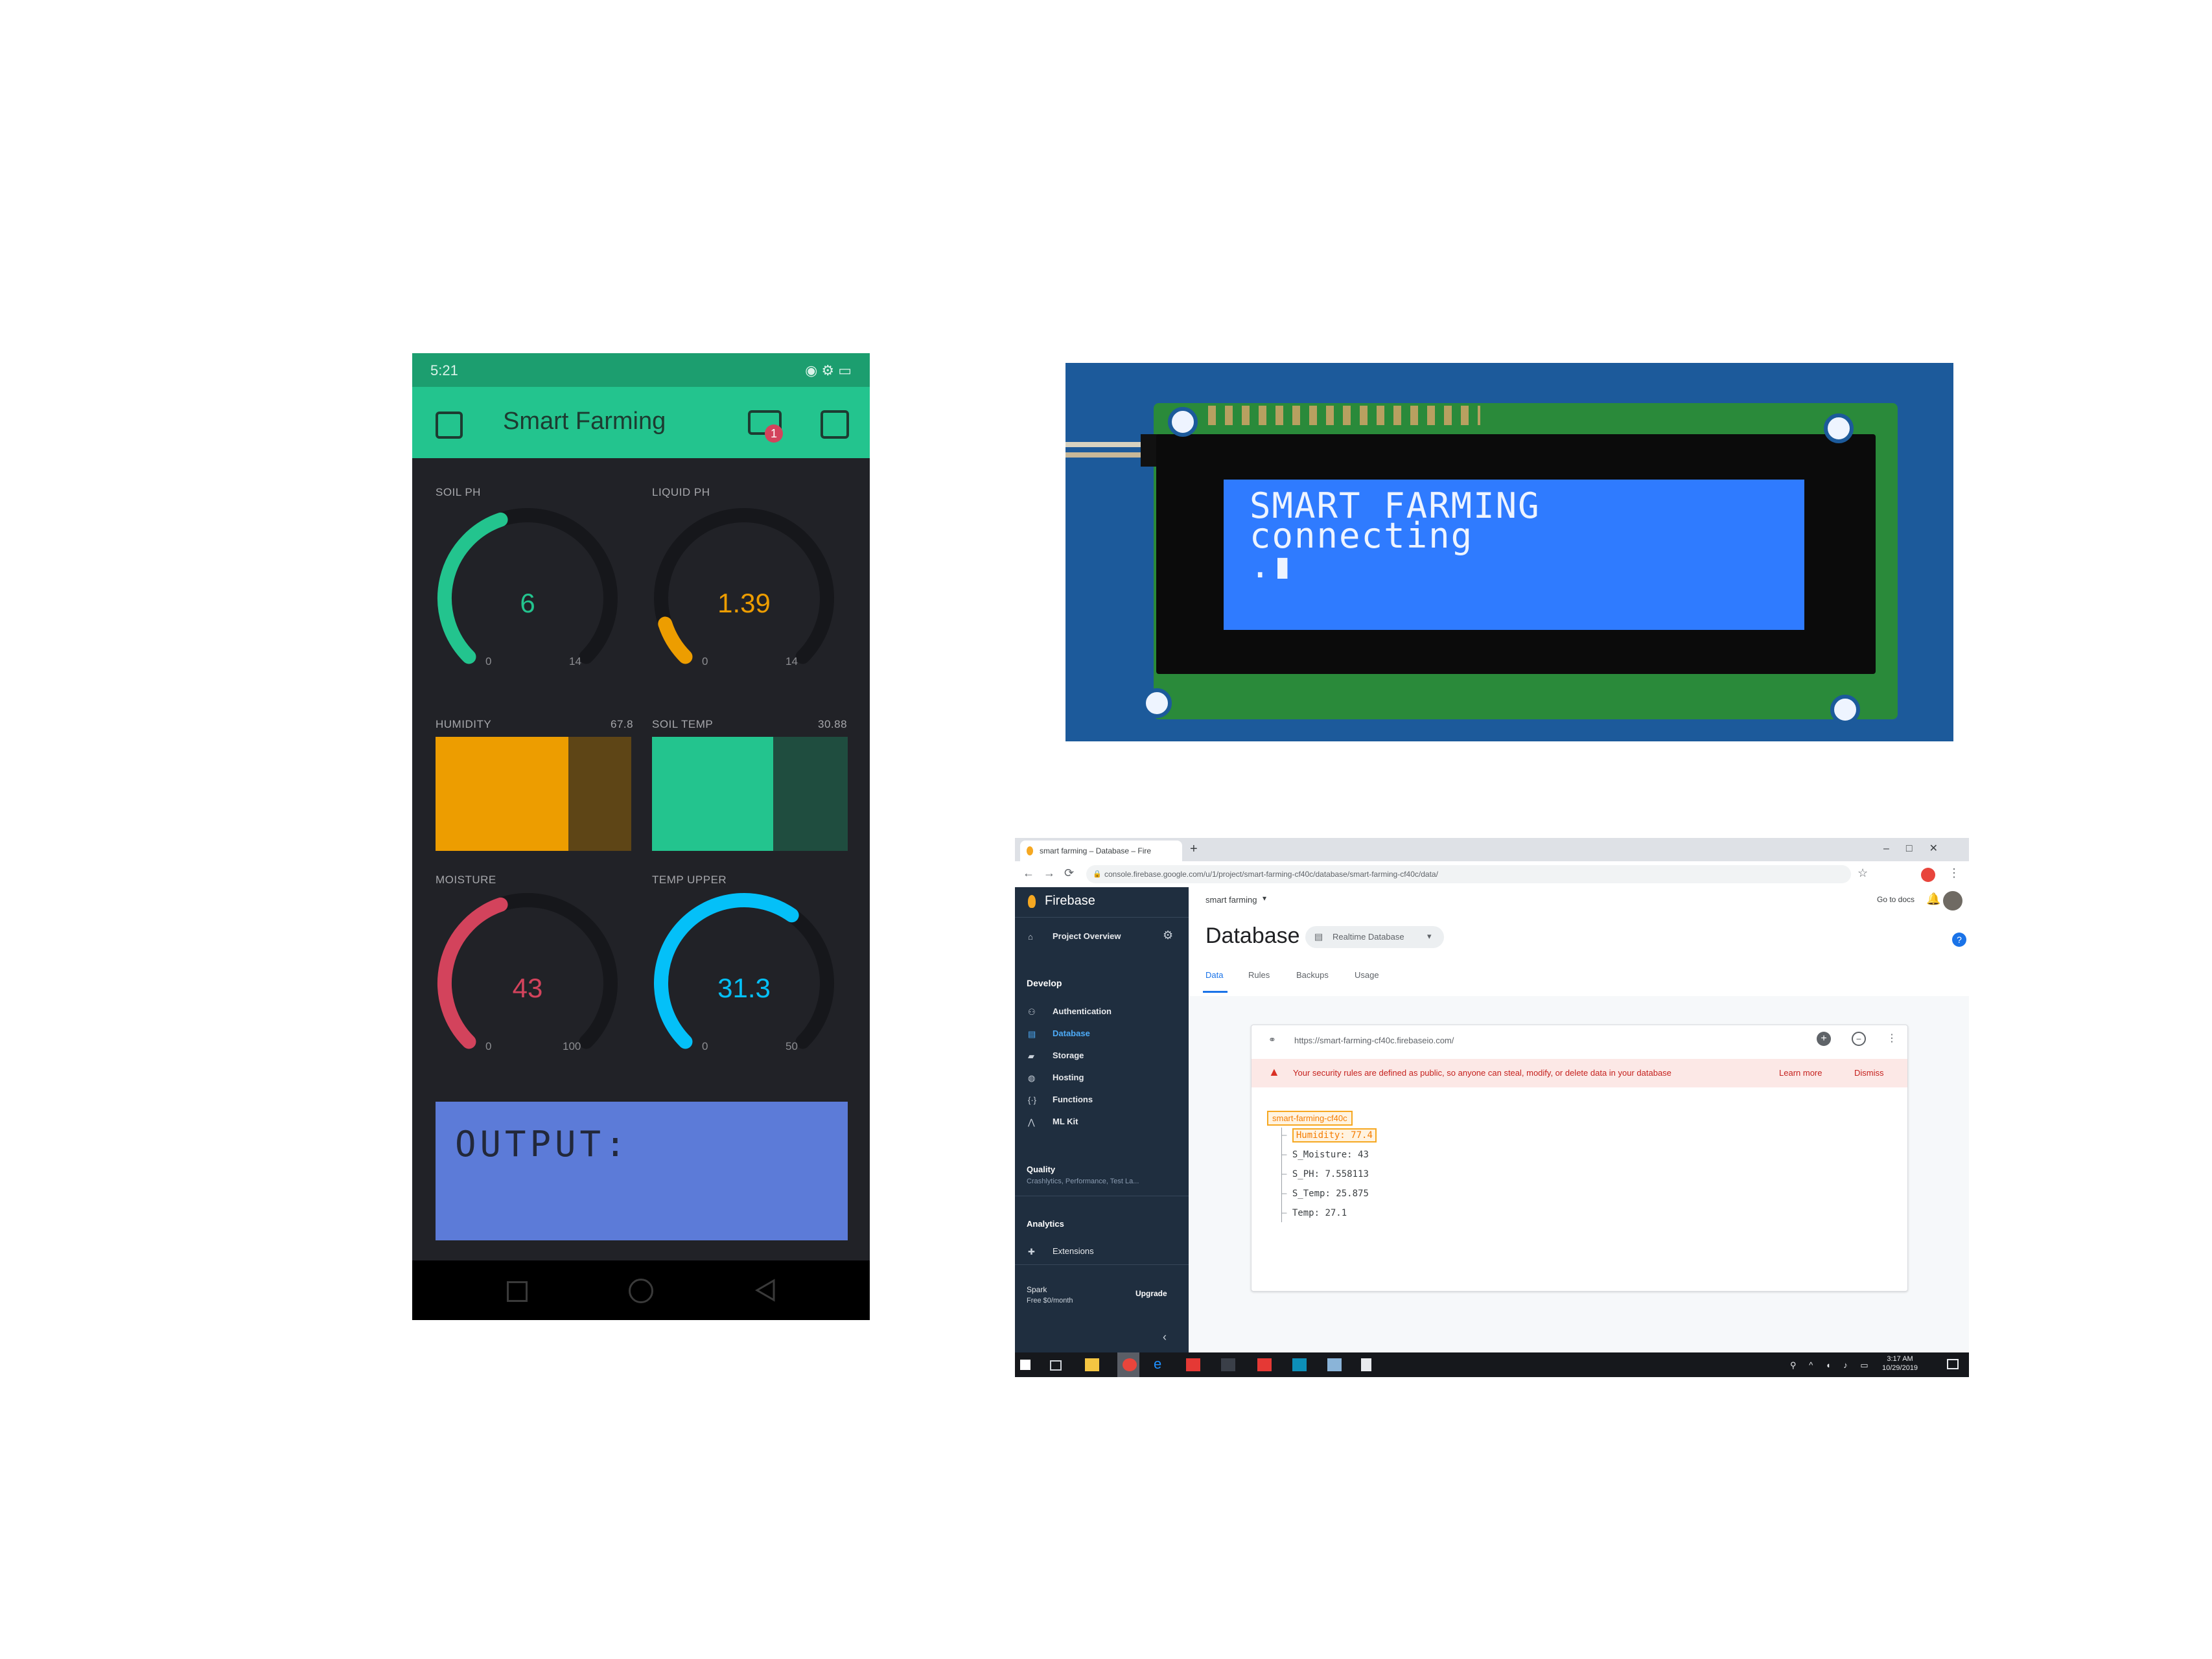  I want to click on window-controls-icon: –□✕, so click(1919, 848).